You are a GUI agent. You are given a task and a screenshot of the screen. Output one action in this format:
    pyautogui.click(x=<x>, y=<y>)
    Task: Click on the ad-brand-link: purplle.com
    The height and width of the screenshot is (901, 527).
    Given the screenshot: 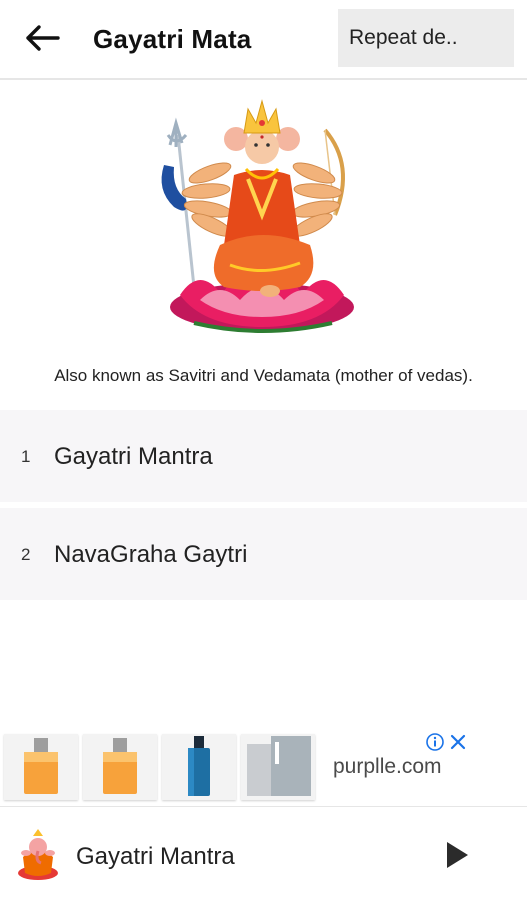 What is the action you would take?
    pyautogui.click(x=387, y=767)
    